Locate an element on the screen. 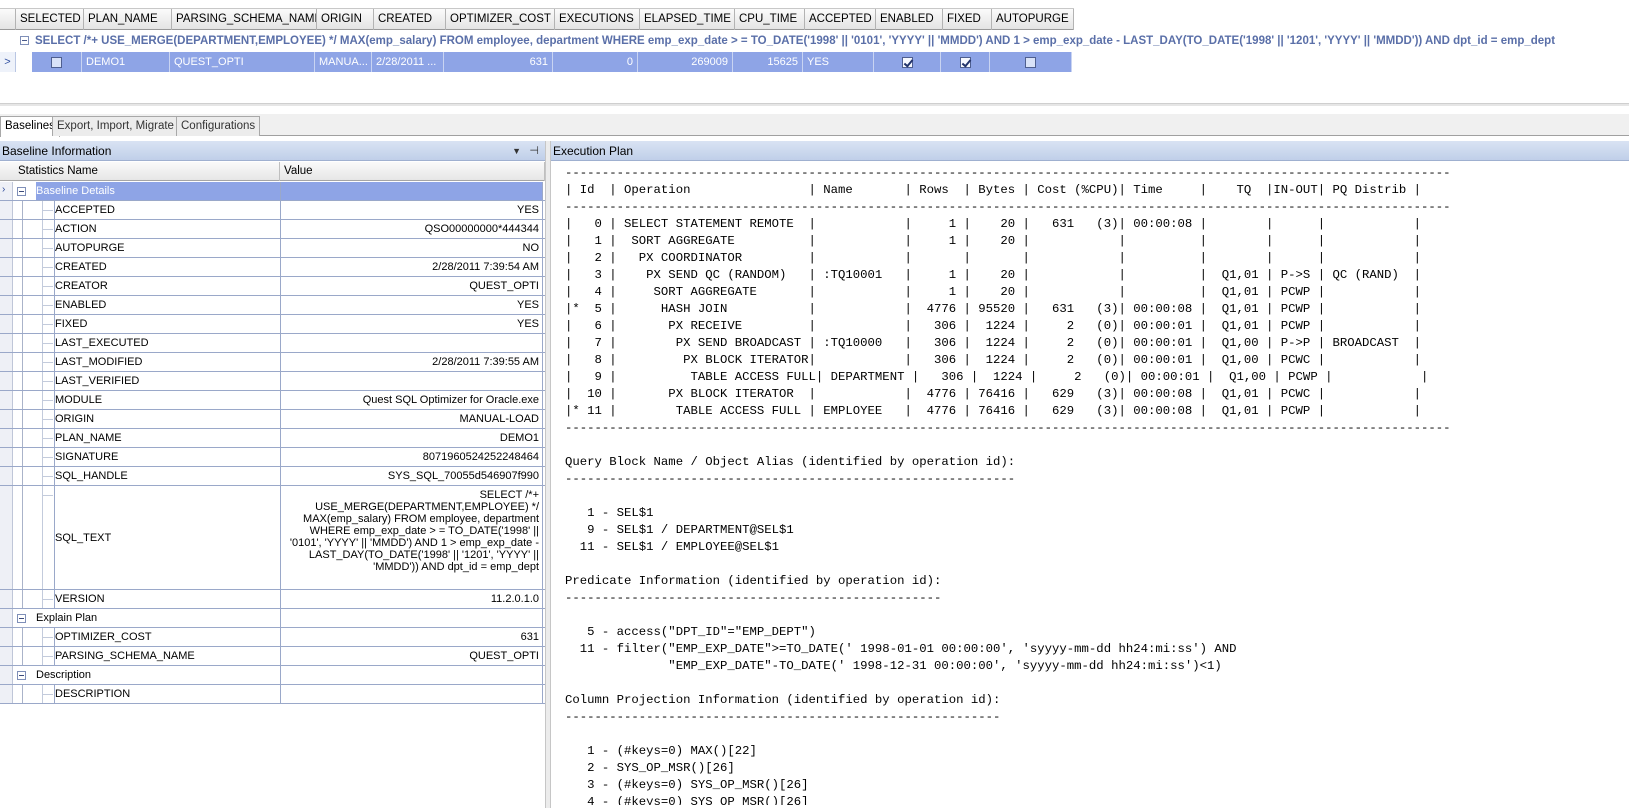 Image resolution: width=1629 pixels, height=808 pixels. property-row-optimizer-cost: OPTIMIZER_COST 631 is located at coordinates (272, 637).